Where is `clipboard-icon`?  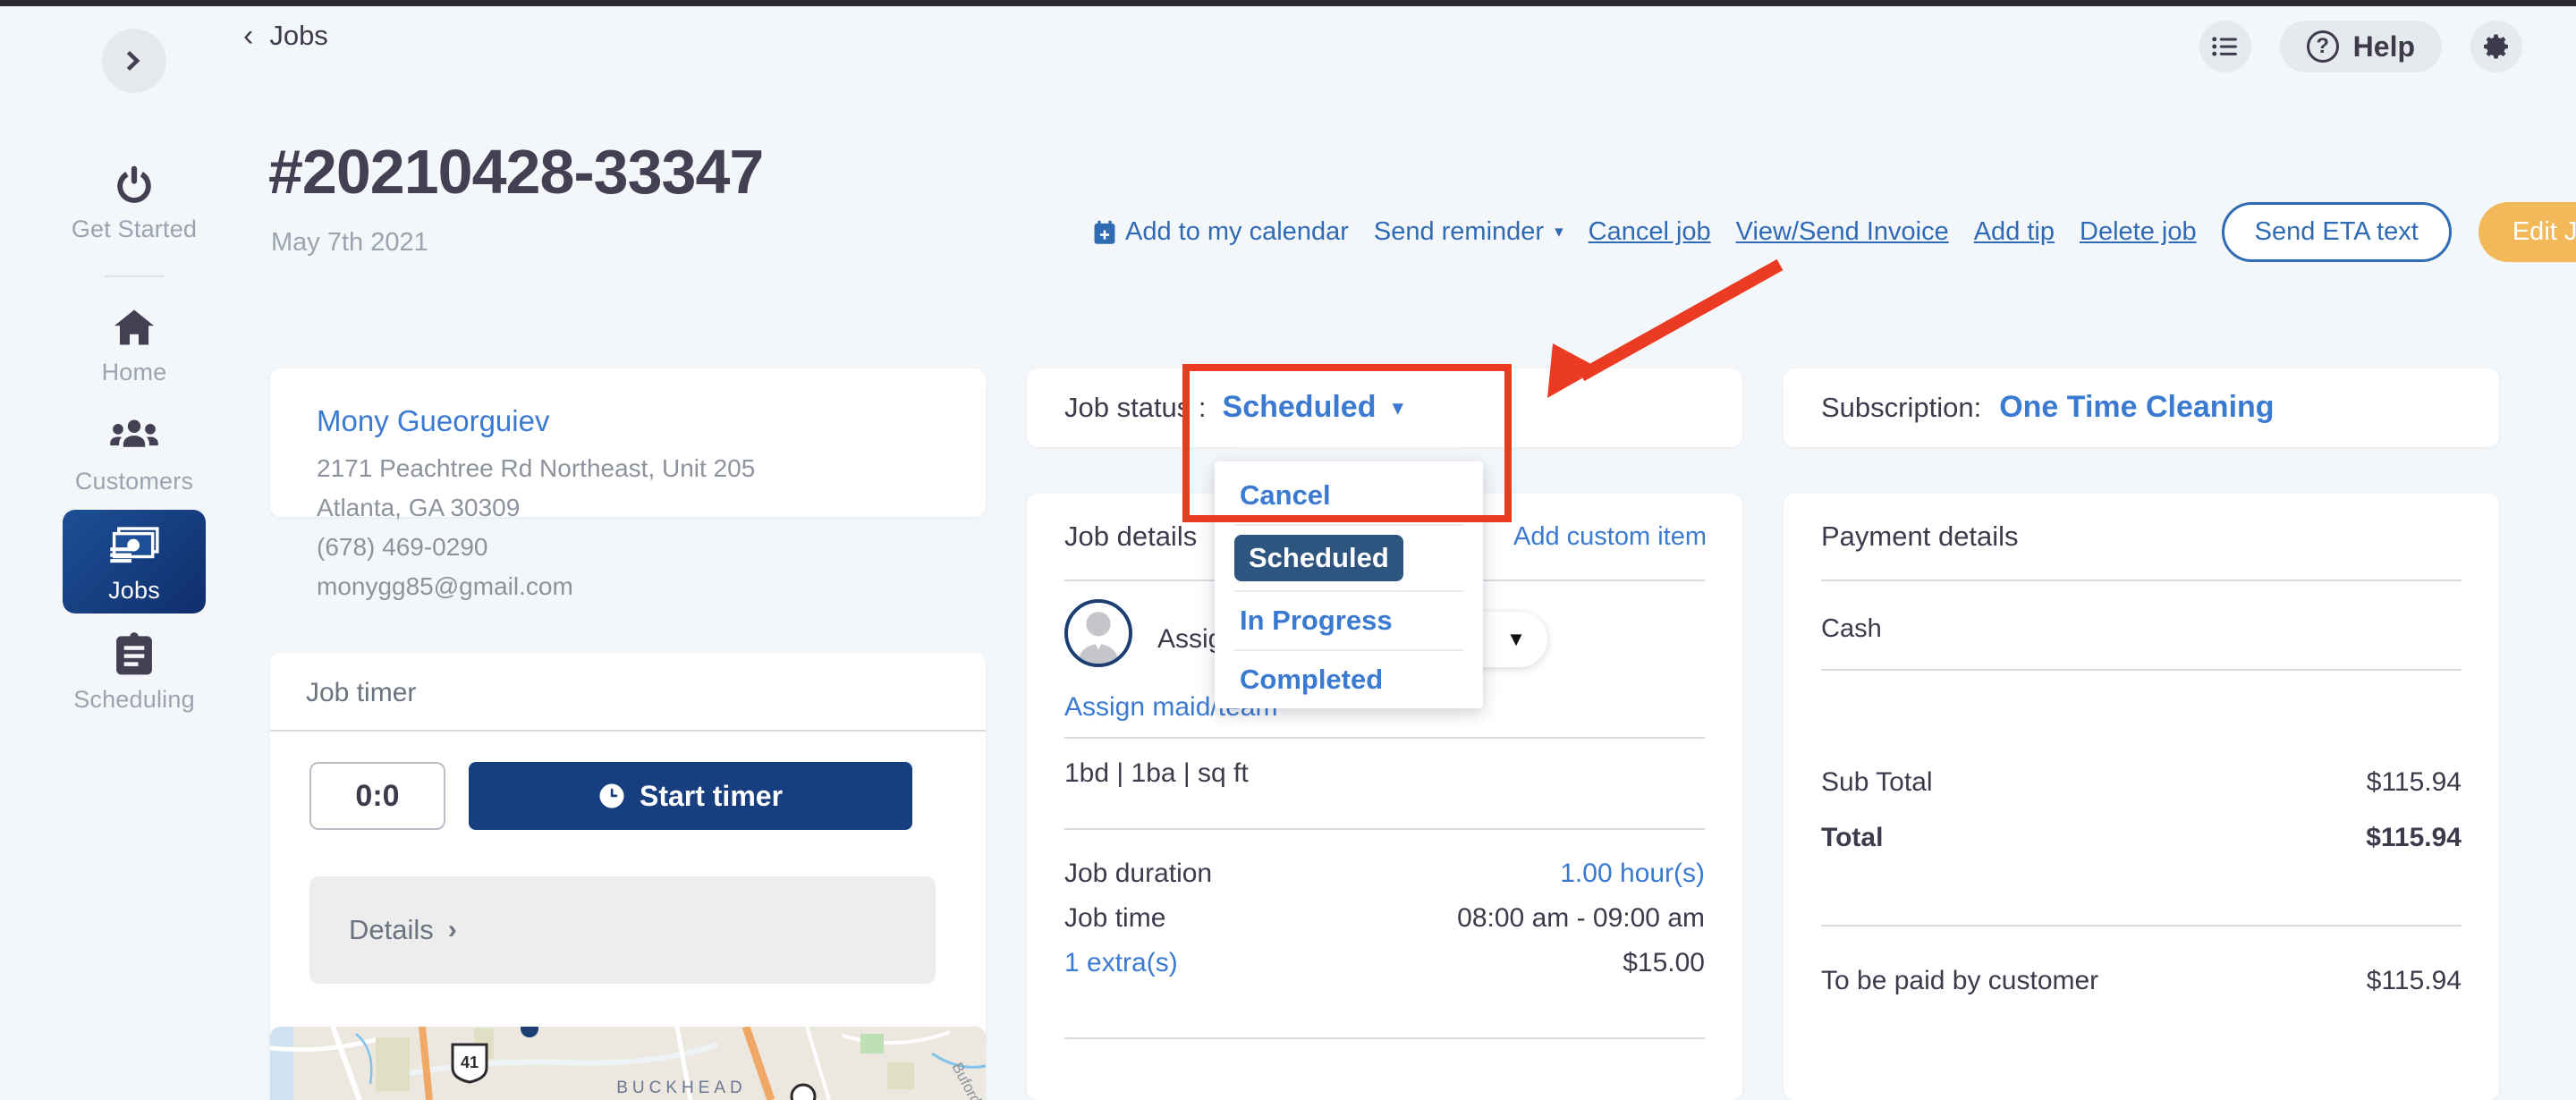 clipboard-icon is located at coordinates (134, 654).